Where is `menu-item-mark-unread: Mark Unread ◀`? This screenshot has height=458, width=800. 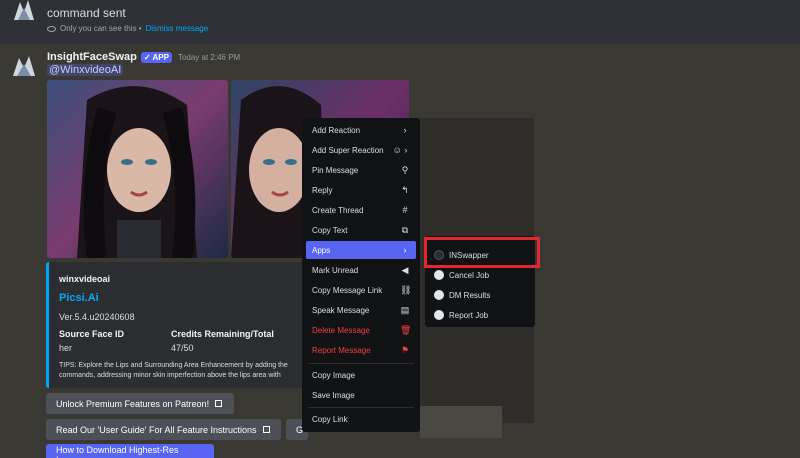 menu-item-mark-unread: Mark Unread ◀ is located at coordinates (361, 270).